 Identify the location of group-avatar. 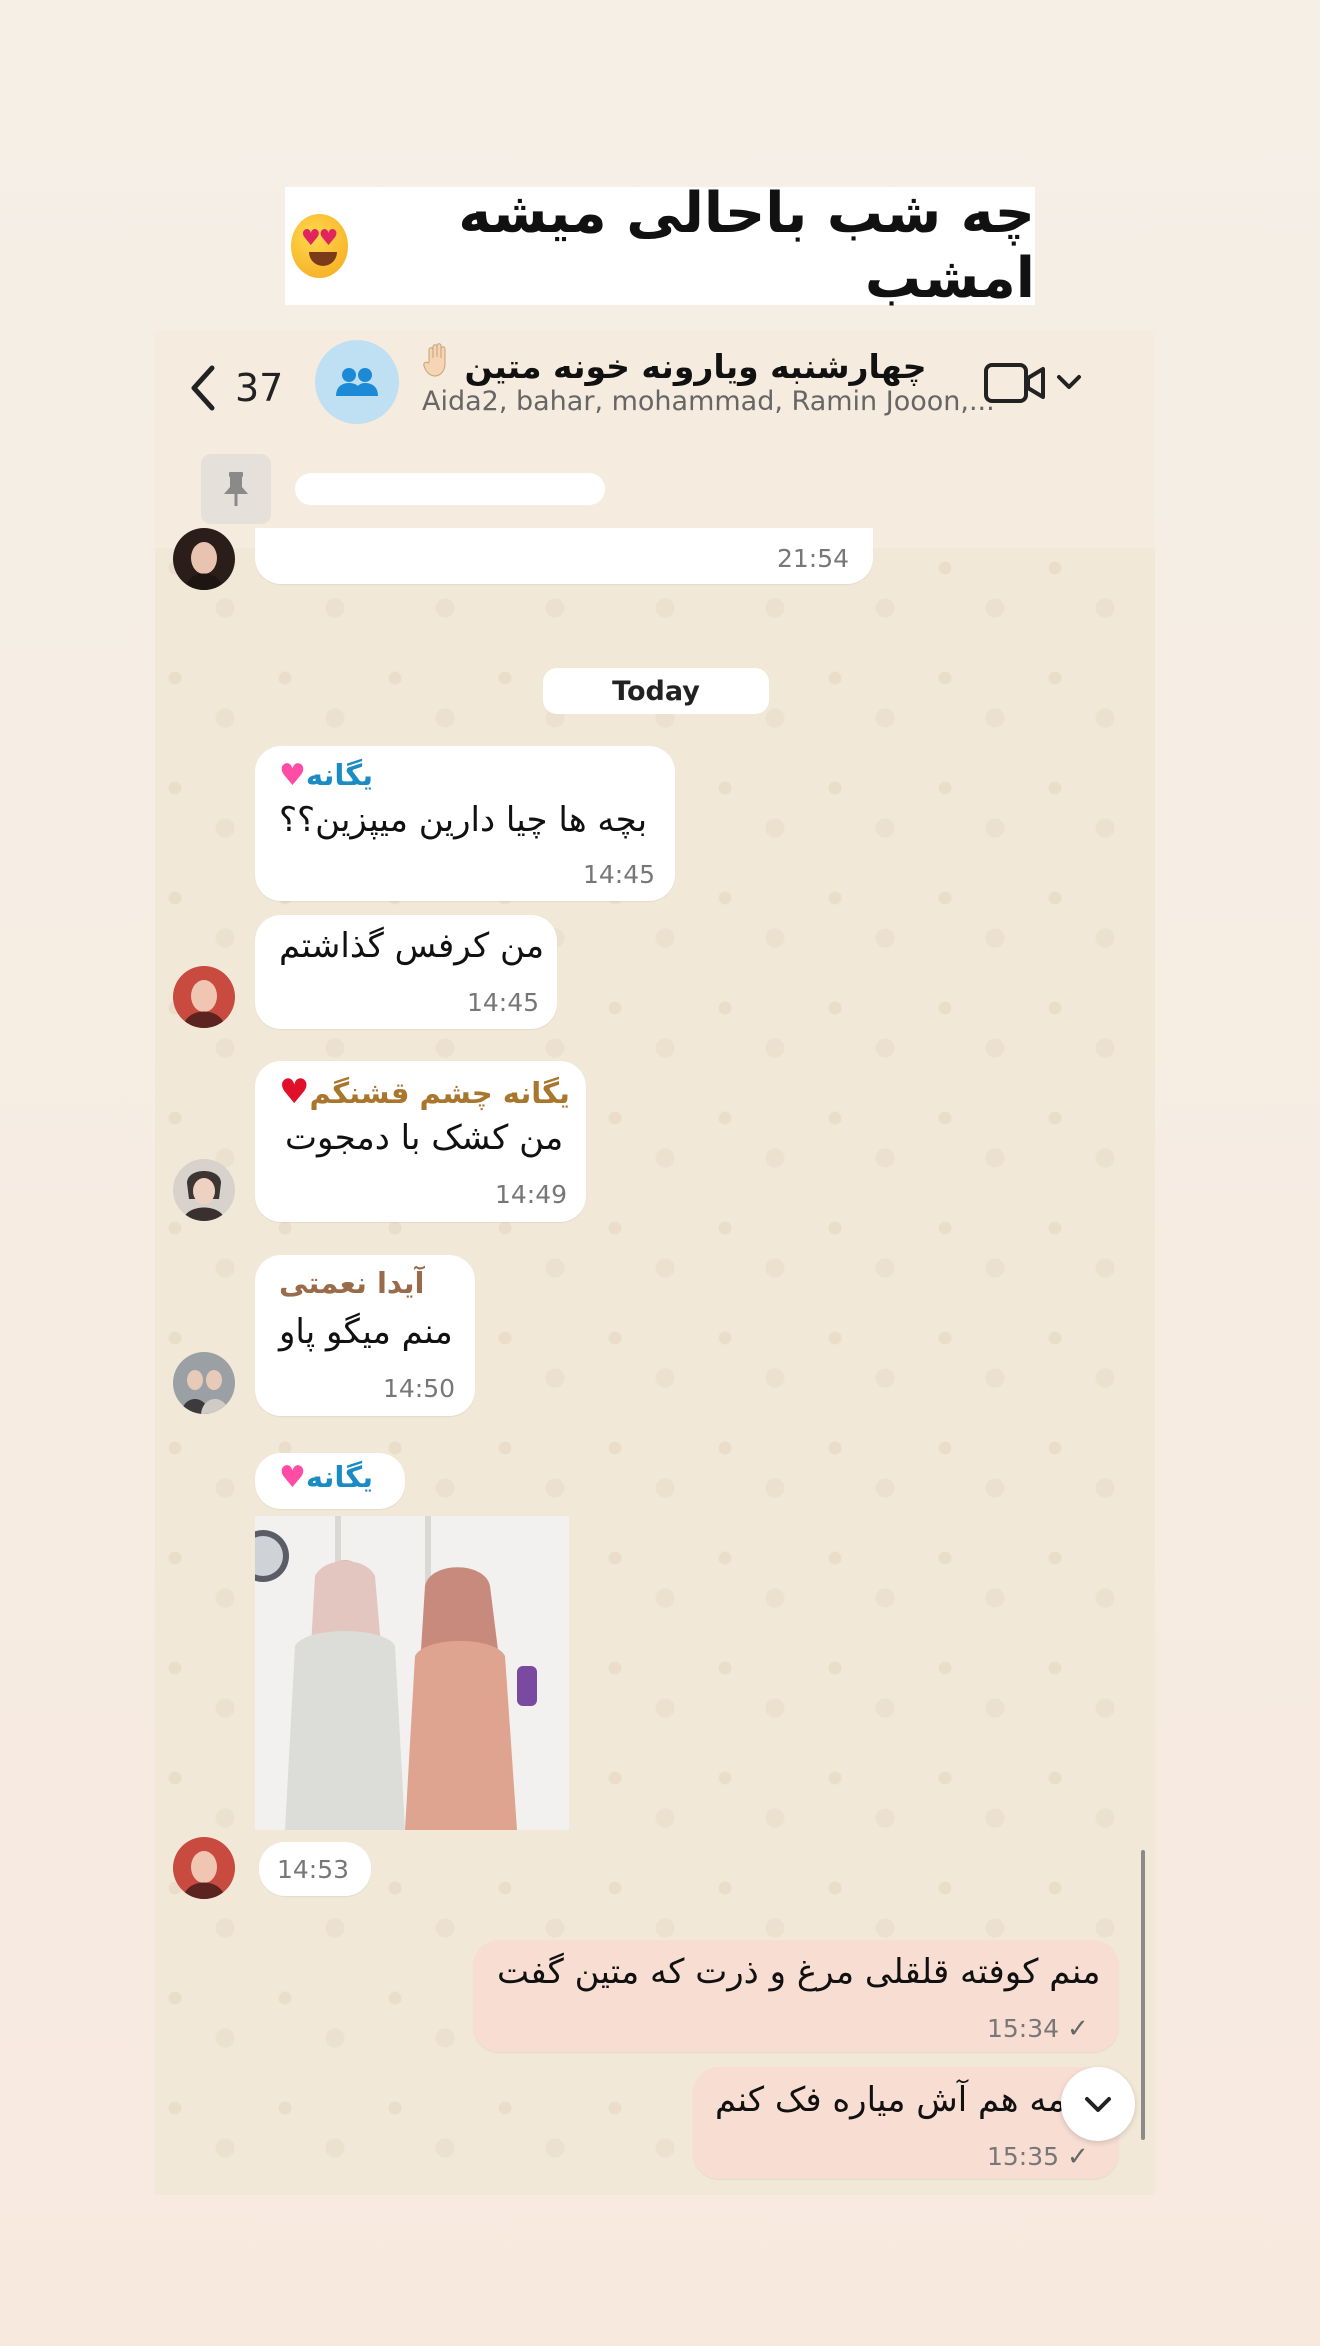
(357, 382).